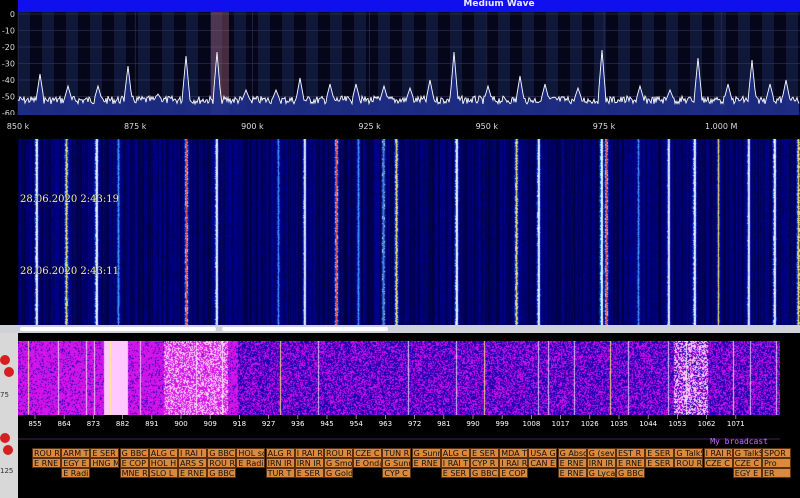 This screenshot has height=498, width=800. What do you see at coordinates (572, 453) in the screenshot?
I see `station-label: G Absc` at bounding box center [572, 453].